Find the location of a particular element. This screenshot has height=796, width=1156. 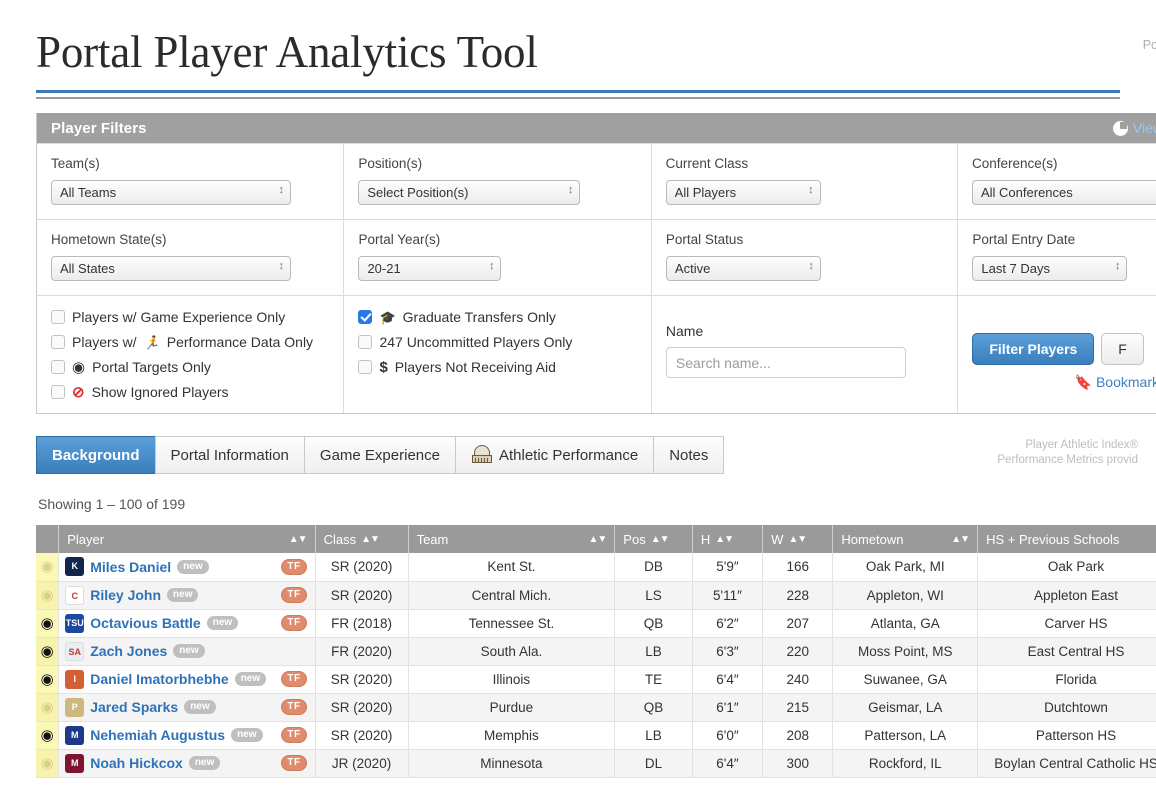

filter-positions-select: Select Position(s) is located at coordinates (469, 192).